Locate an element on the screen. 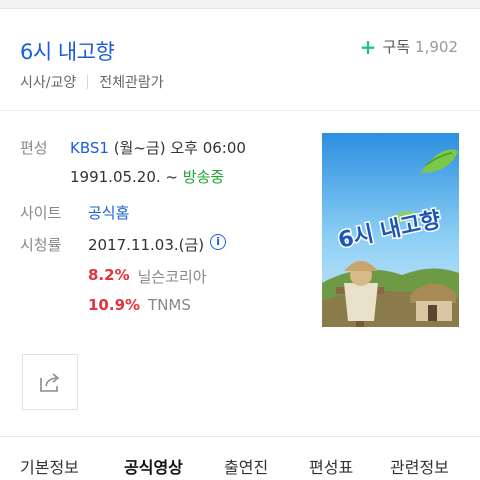 The width and height of the screenshot is (480, 480). rating-entry: 10.9% TNMS is located at coordinates (139, 305).